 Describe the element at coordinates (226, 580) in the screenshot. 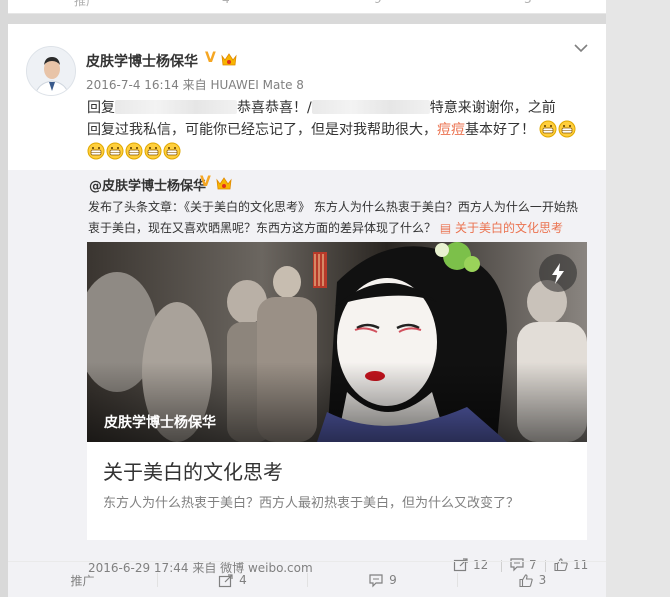

I see `share-icon` at that location.